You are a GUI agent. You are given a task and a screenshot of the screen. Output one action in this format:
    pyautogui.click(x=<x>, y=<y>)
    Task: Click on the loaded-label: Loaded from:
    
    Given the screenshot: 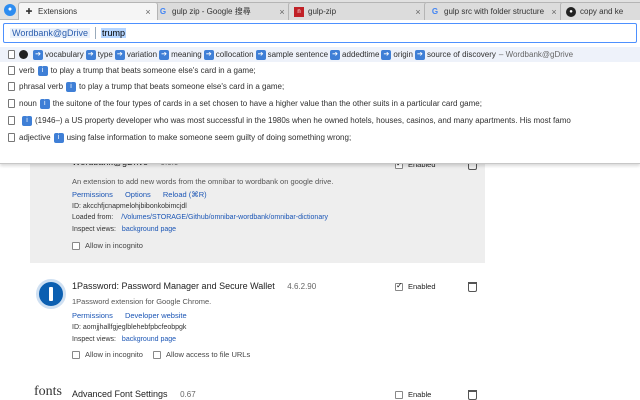 What is the action you would take?
    pyautogui.click(x=93, y=217)
    